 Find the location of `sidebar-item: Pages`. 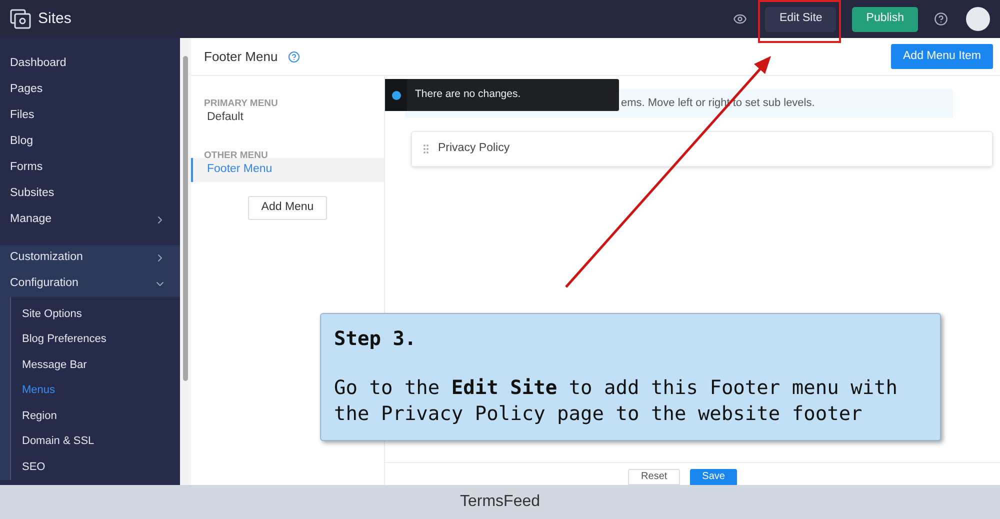

sidebar-item: Pages is located at coordinates (26, 90).